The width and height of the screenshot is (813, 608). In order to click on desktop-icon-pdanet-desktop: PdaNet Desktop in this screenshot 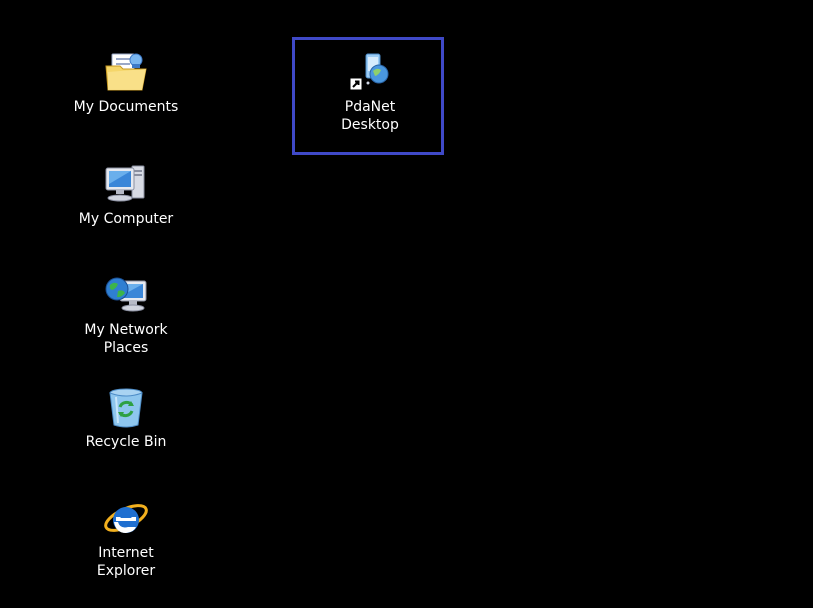, I will do `click(370, 91)`.